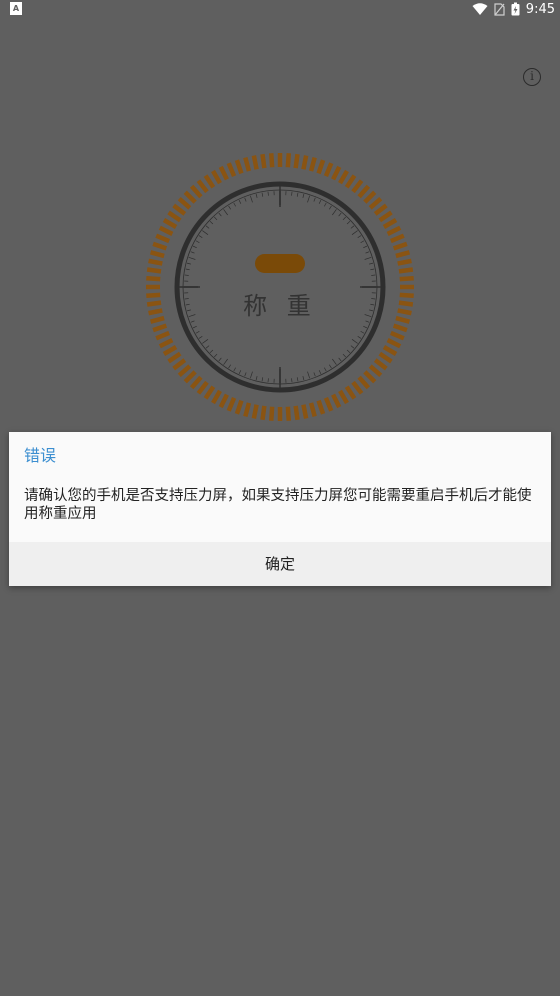 Image resolution: width=560 pixels, height=996 pixels. Describe the element at coordinates (532, 77) in the screenshot. I see `info-icon: i` at that location.